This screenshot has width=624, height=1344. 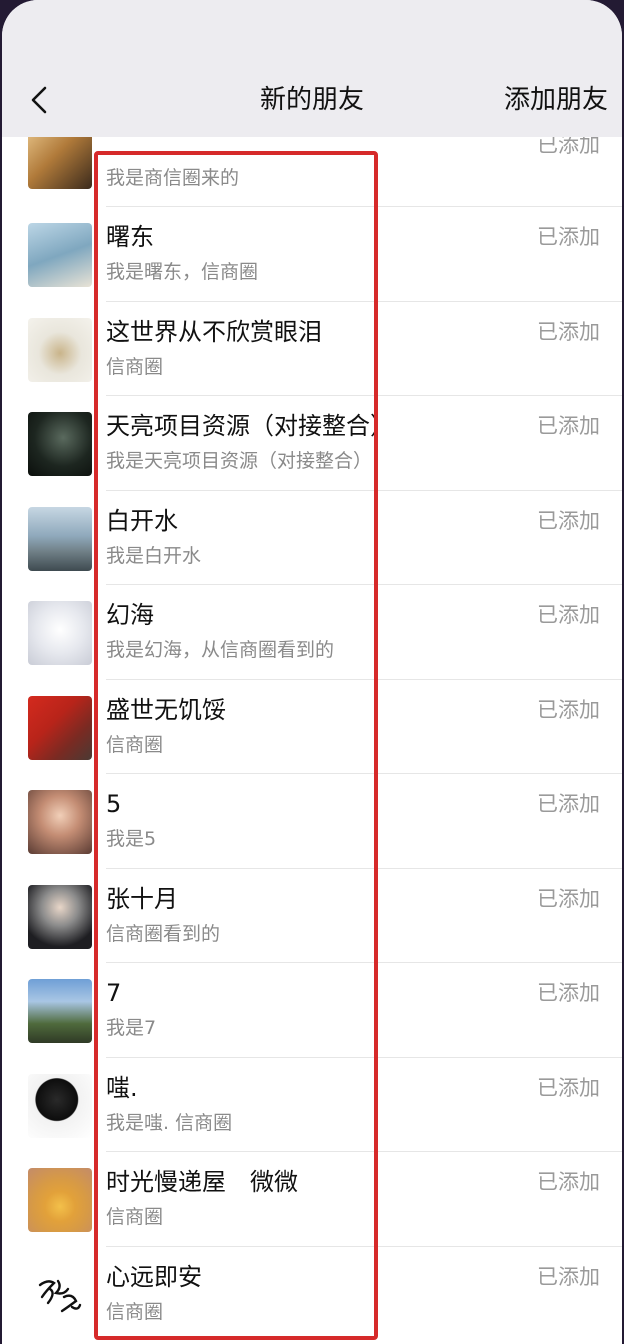 What do you see at coordinates (312, 349) in the screenshot?
I see `friend-row: 这世界从不欣赏眼泪 信商圈 已添加` at bounding box center [312, 349].